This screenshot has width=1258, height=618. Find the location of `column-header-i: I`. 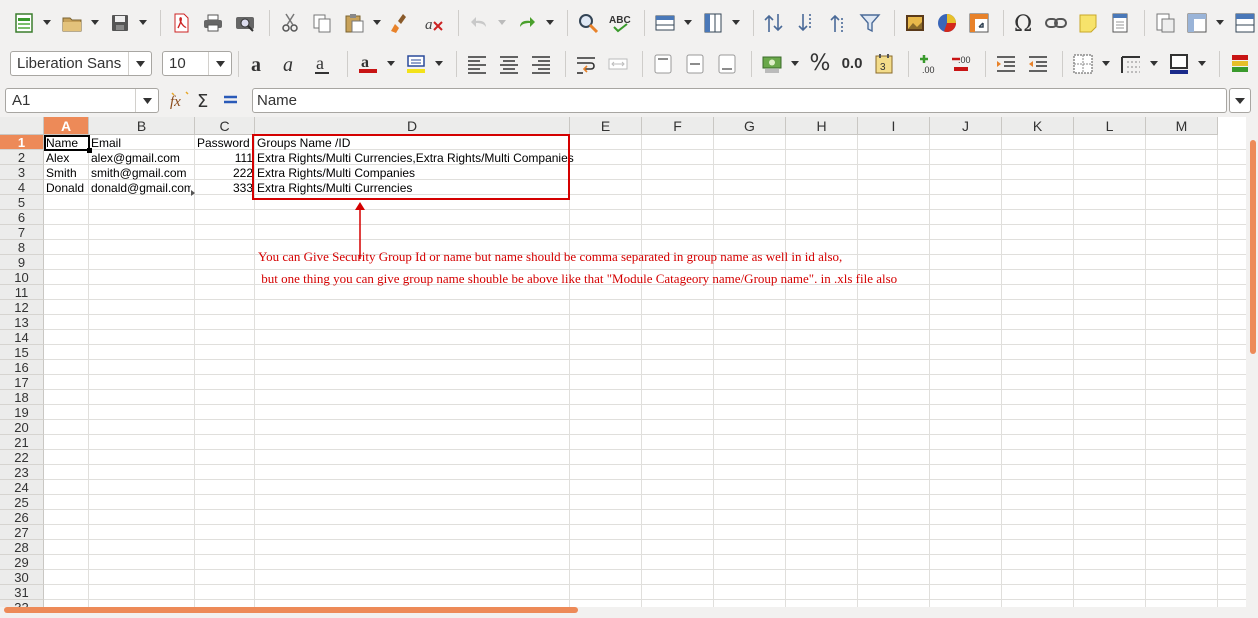

column-header-i: I is located at coordinates (894, 126).